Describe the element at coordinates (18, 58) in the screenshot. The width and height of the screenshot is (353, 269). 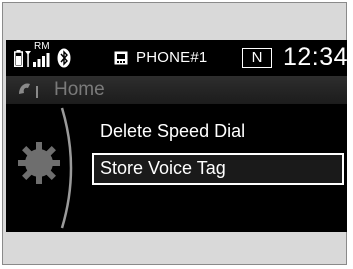
I see `battery-icon` at that location.